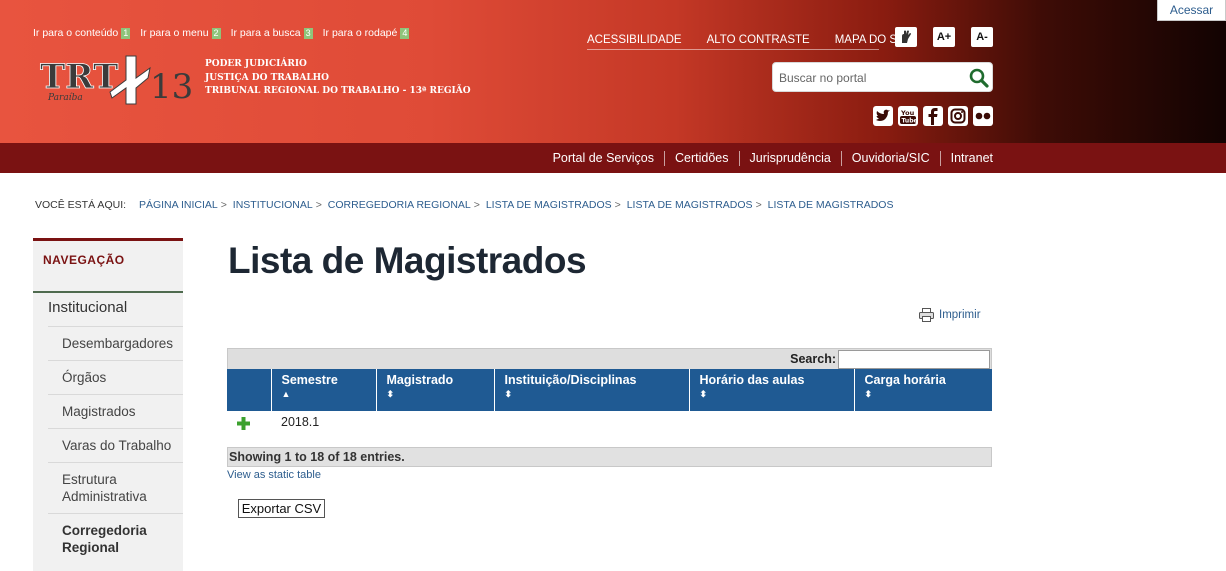  What do you see at coordinates (407, 260) in the screenshot?
I see `page-title: Lista de Magistrados` at bounding box center [407, 260].